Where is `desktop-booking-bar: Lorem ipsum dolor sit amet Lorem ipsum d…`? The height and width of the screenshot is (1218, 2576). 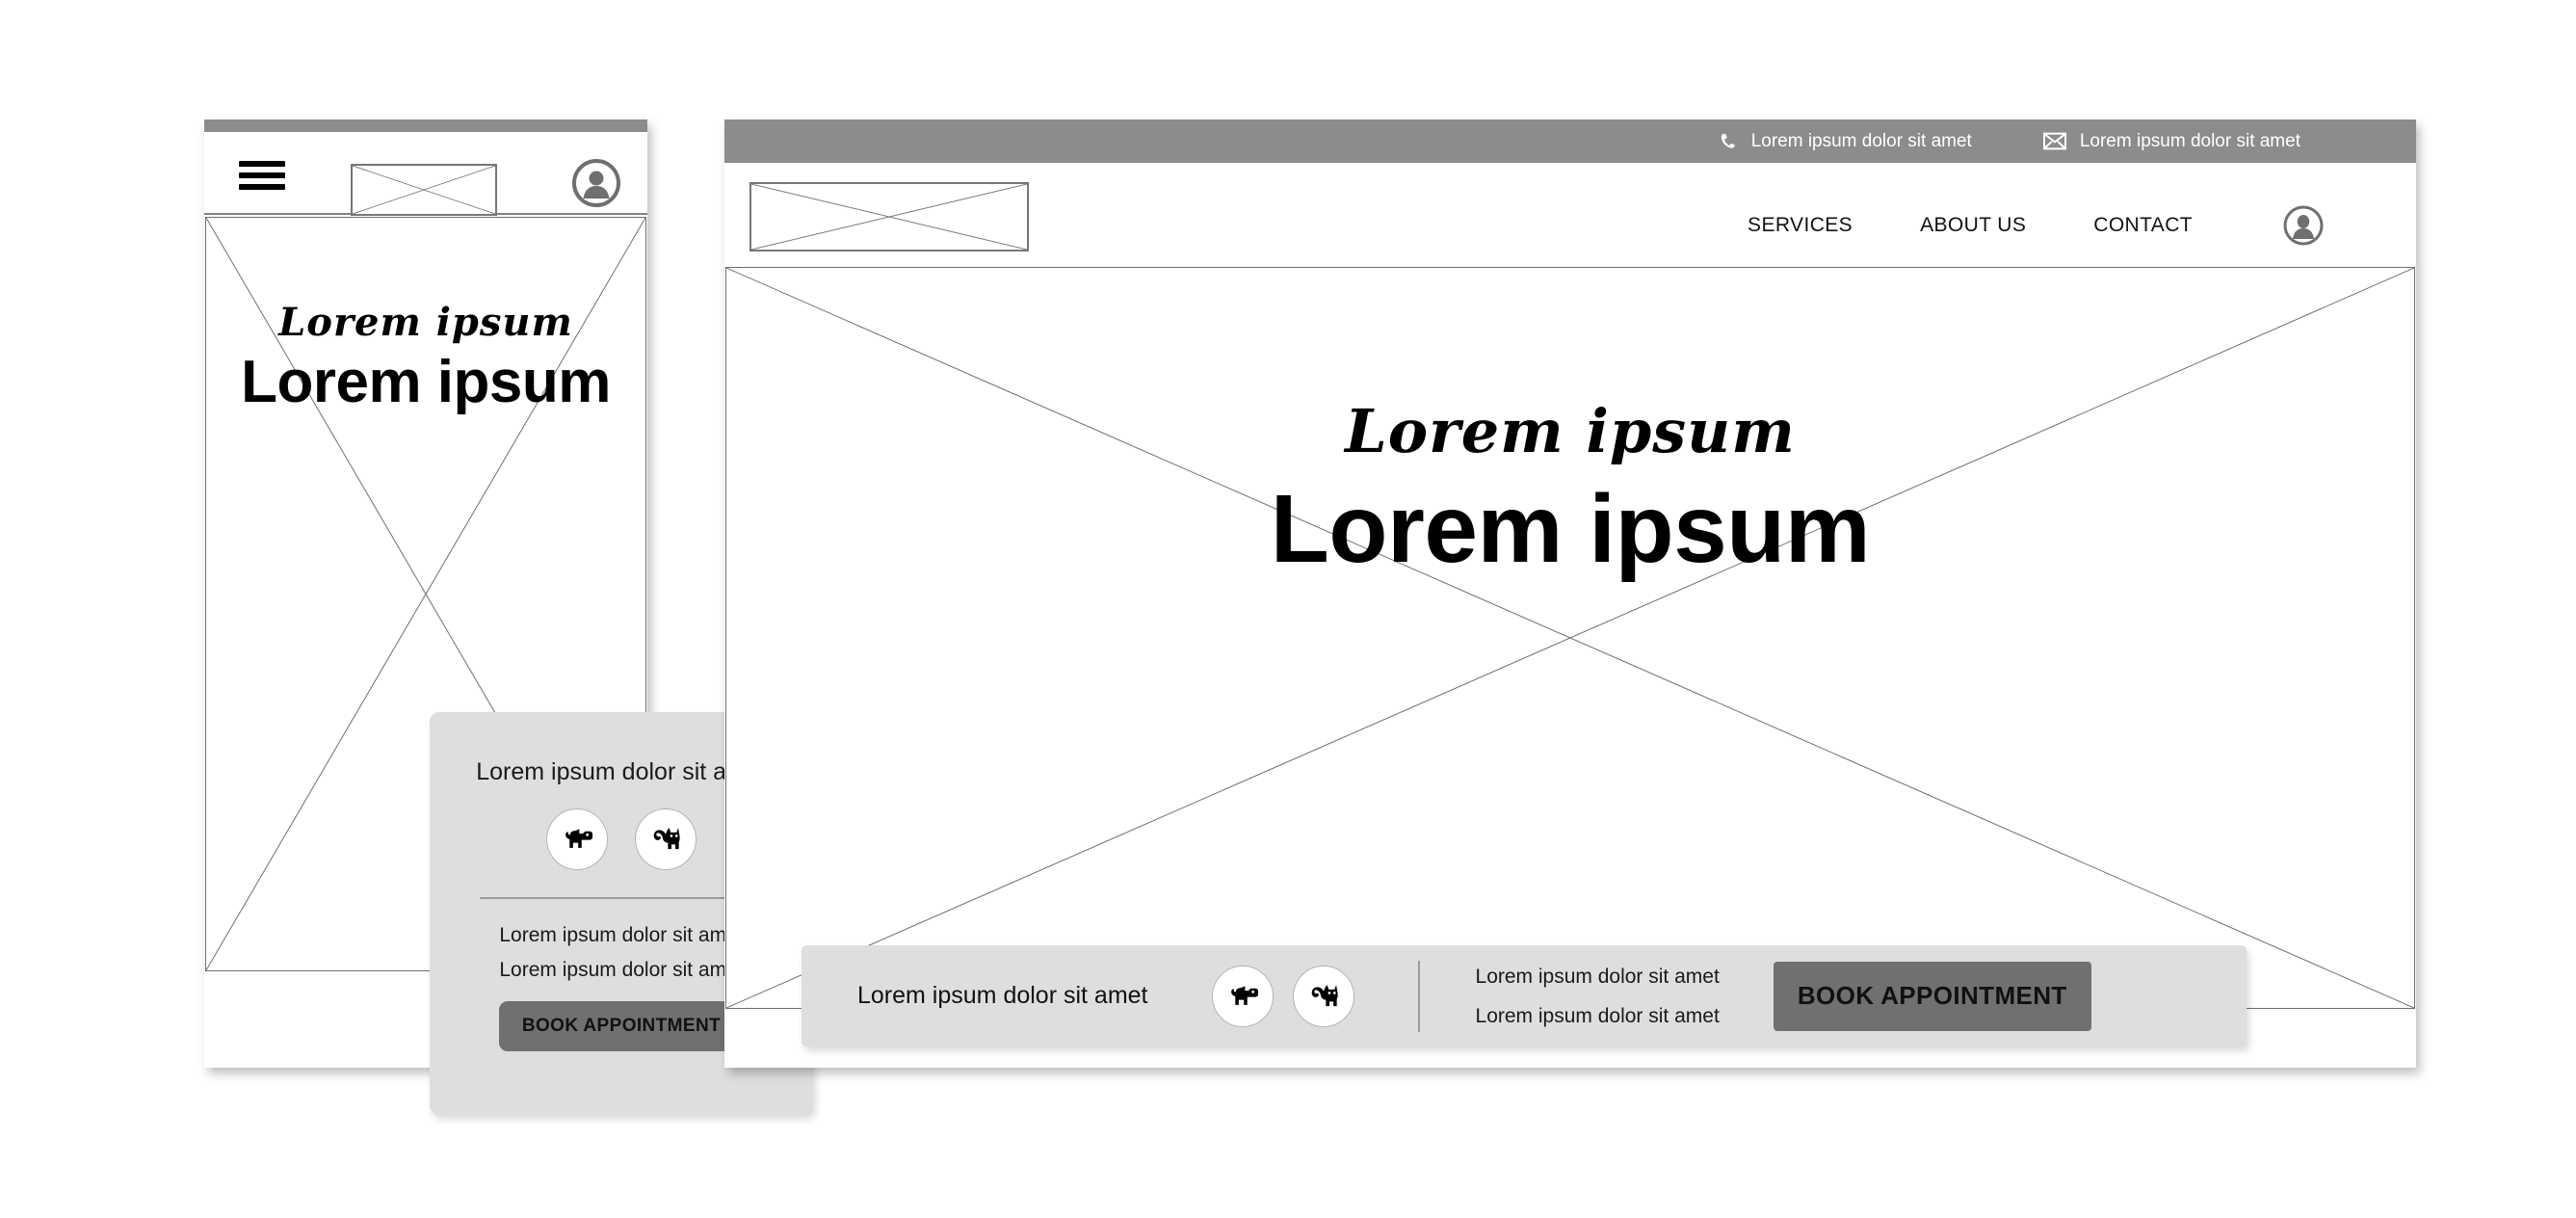
desktop-booking-bar: Lorem ipsum dolor sit amet Lorem ipsum d… is located at coordinates (1524, 996).